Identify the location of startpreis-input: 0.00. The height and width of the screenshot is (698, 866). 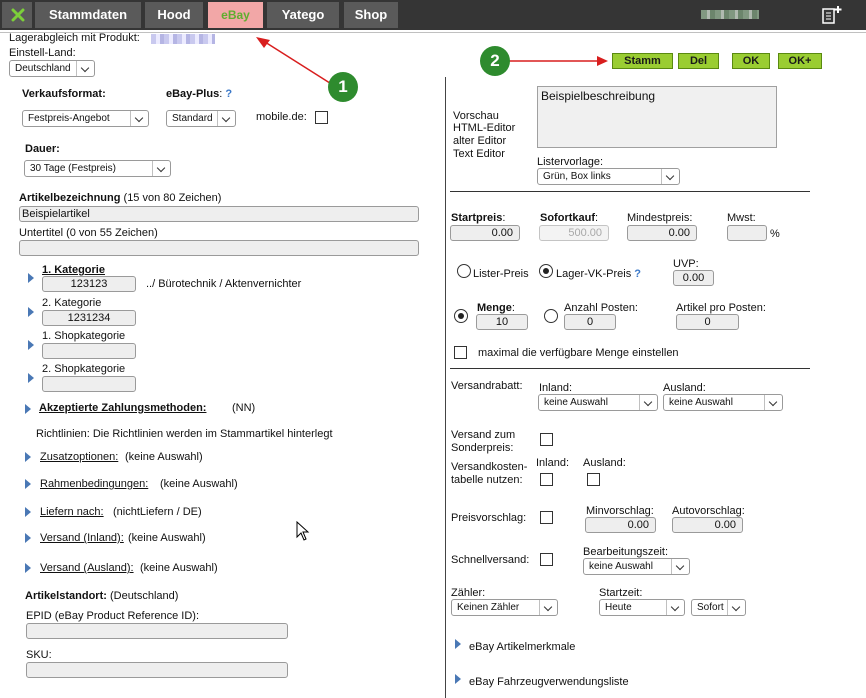
(485, 233).